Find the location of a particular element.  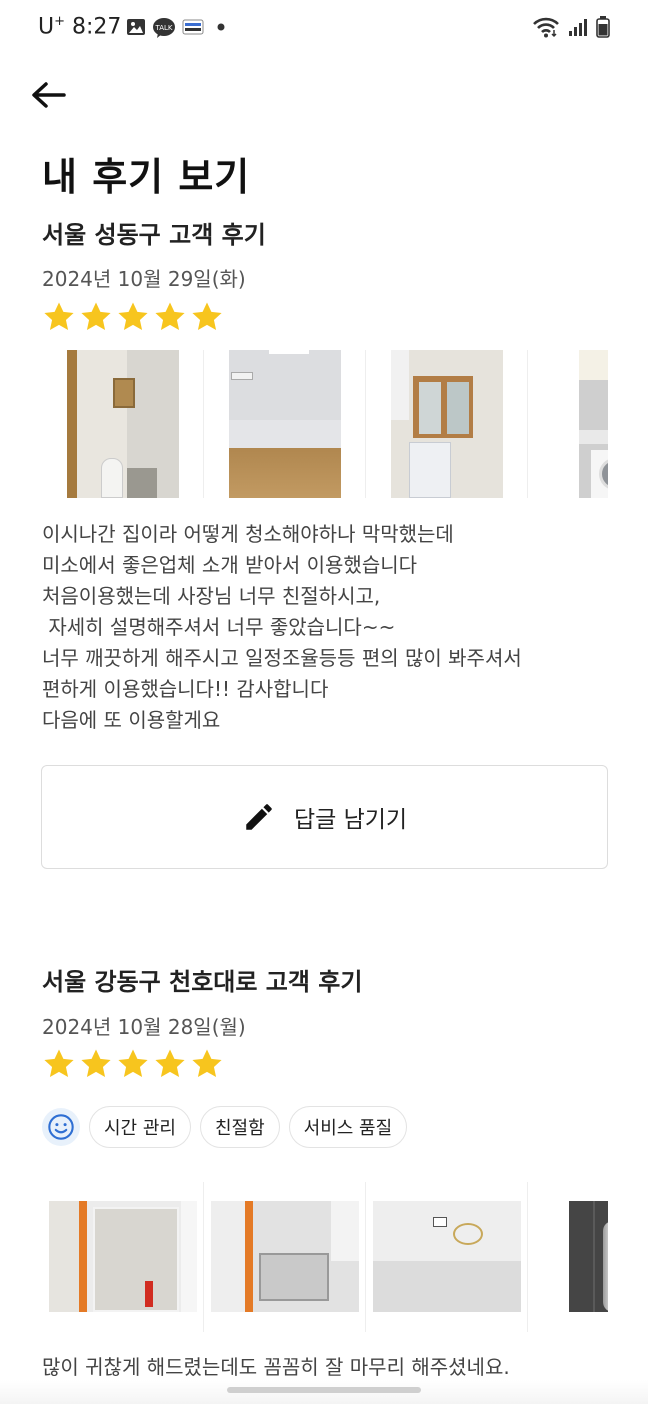

review-body-line: 이시나간 집이라 어떻게 청소해야하나 막막했는데 is located at coordinates (248, 534).